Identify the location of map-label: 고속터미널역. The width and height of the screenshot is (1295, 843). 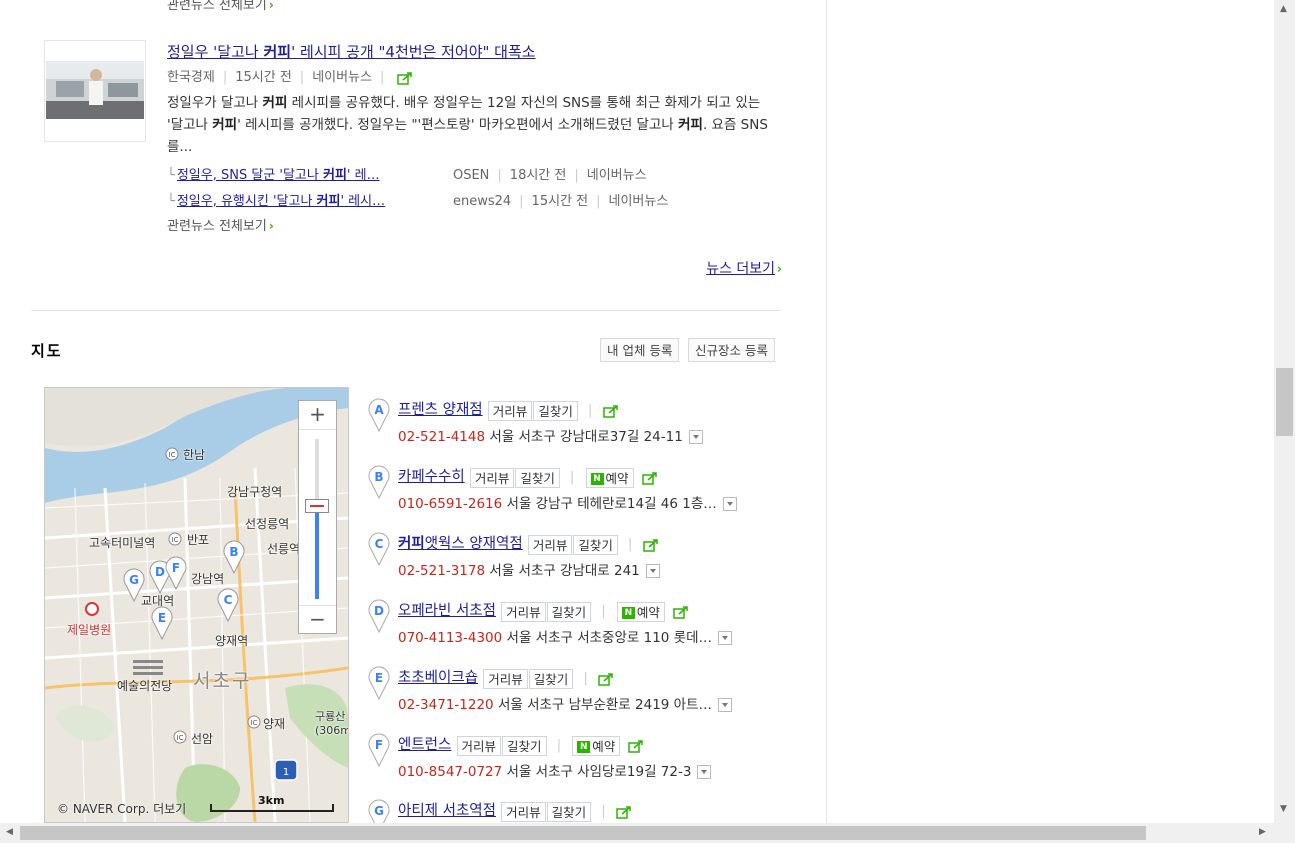
(122, 543).